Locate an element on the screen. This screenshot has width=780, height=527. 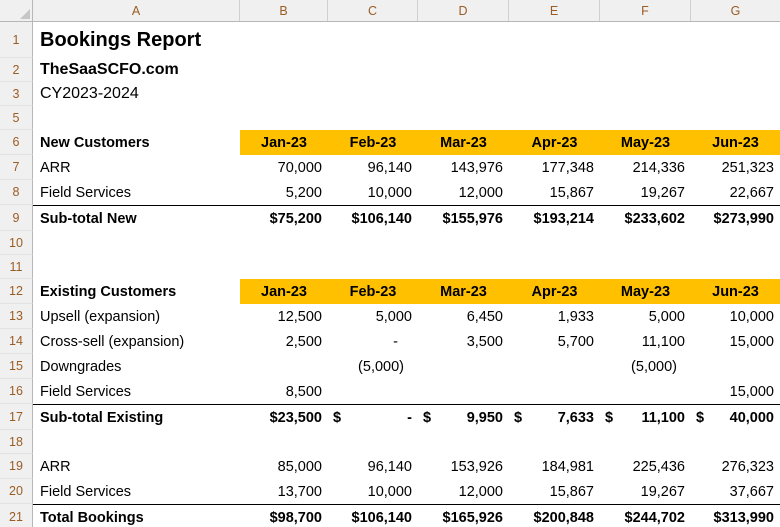
cell-g10 is located at coordinates (735, 243).